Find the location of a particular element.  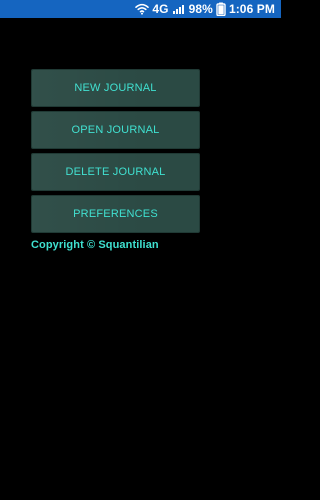

battery-percent: 98% is located at coordinates (200, 9).